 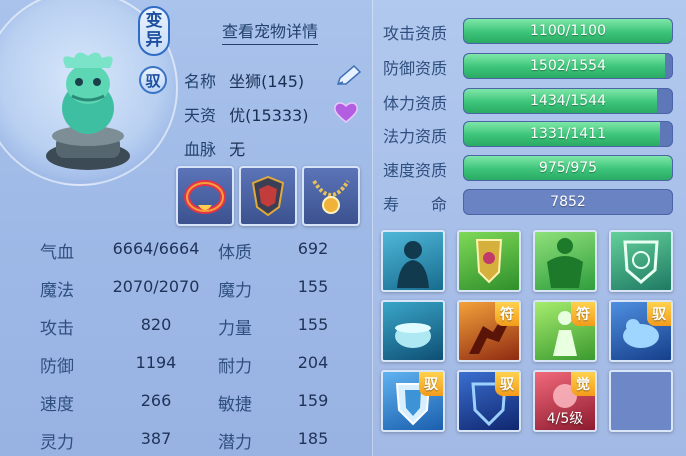 I want to click on aptitude-row-speed: 速度资质 975/975, so click(x=532, y=168).